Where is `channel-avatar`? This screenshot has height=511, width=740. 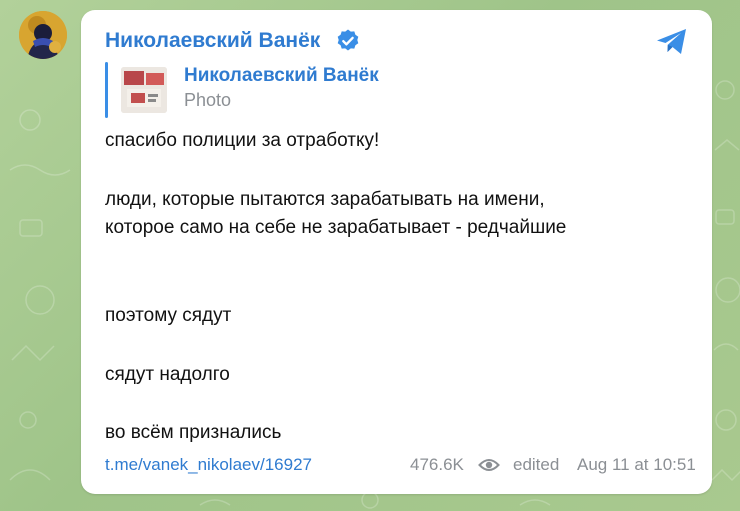
channel-avatar is located at coordinates (43, 35).